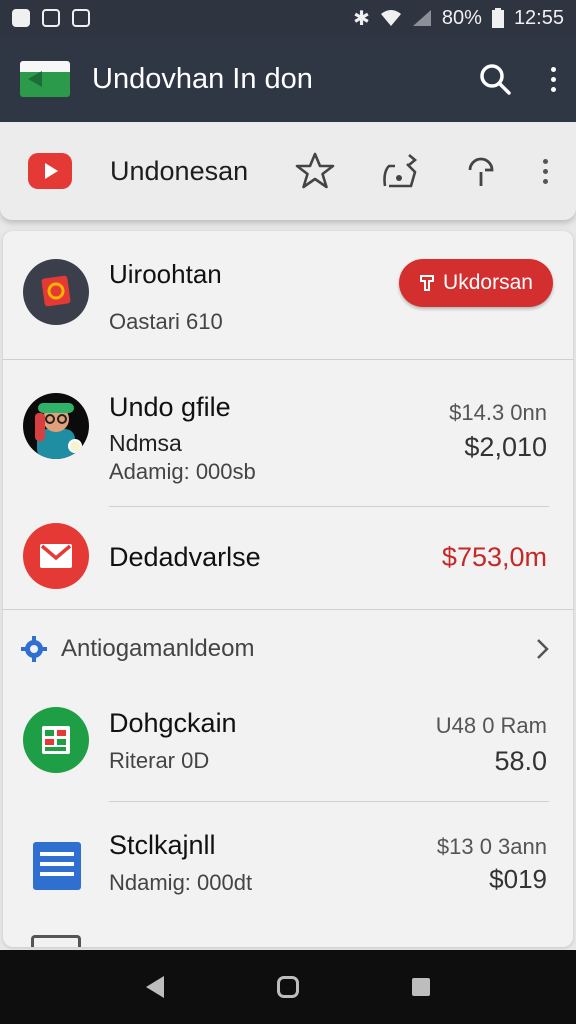 The width and height of the screenshot is (576, 1024). What do you see at coordinates (159, 760) in the screenshot?
I see `item-subtitle: Riterar 0D` at bounding box center [159, 760].